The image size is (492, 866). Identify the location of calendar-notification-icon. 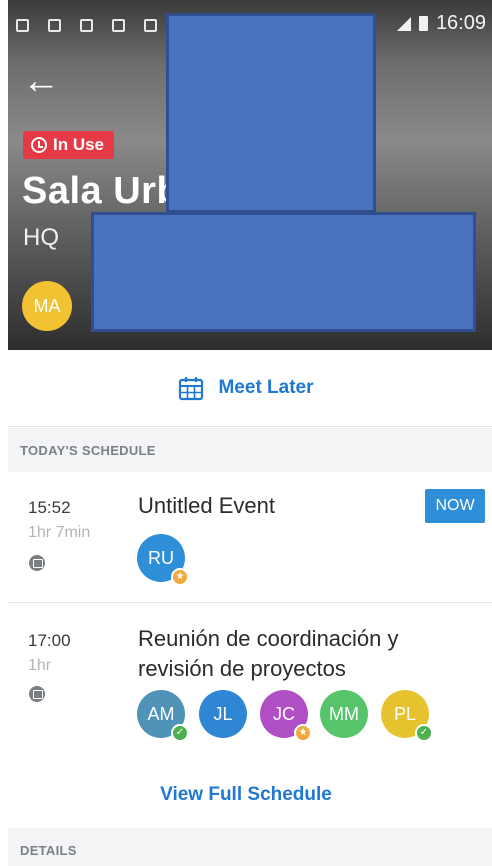
(150, 25).